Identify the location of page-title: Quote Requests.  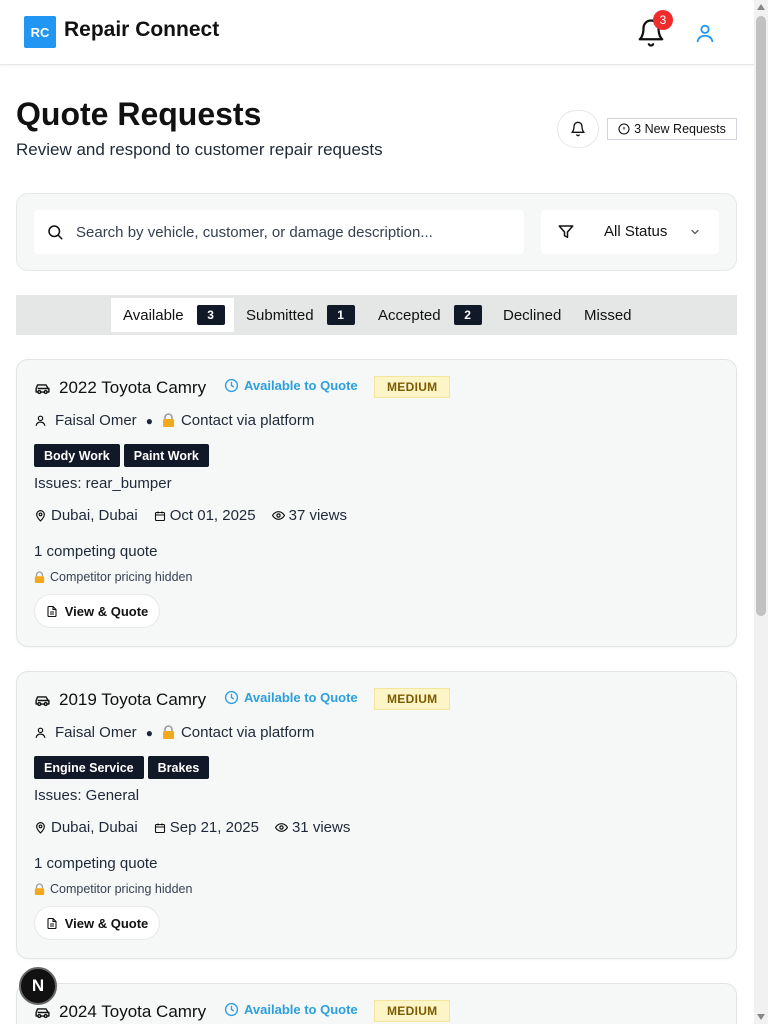
(139, 114).